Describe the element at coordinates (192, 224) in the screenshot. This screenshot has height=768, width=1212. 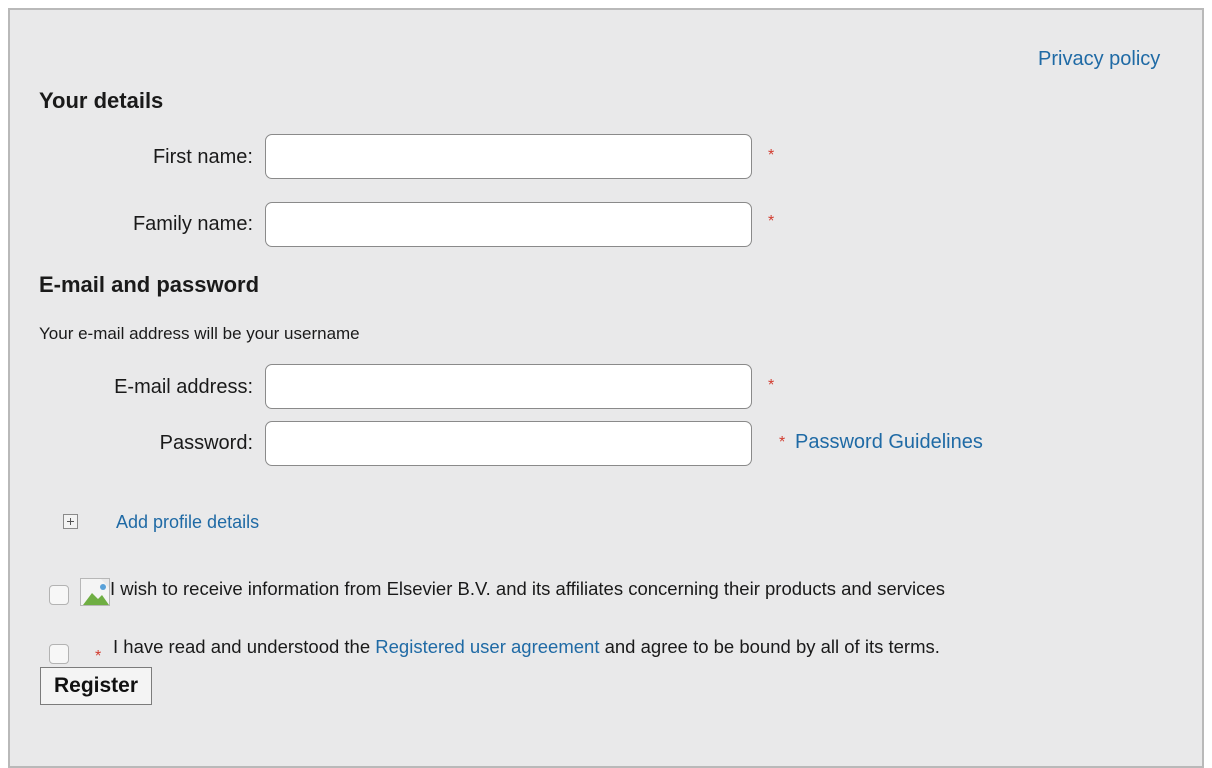
I see `family-name-label: Family name:` at that location.